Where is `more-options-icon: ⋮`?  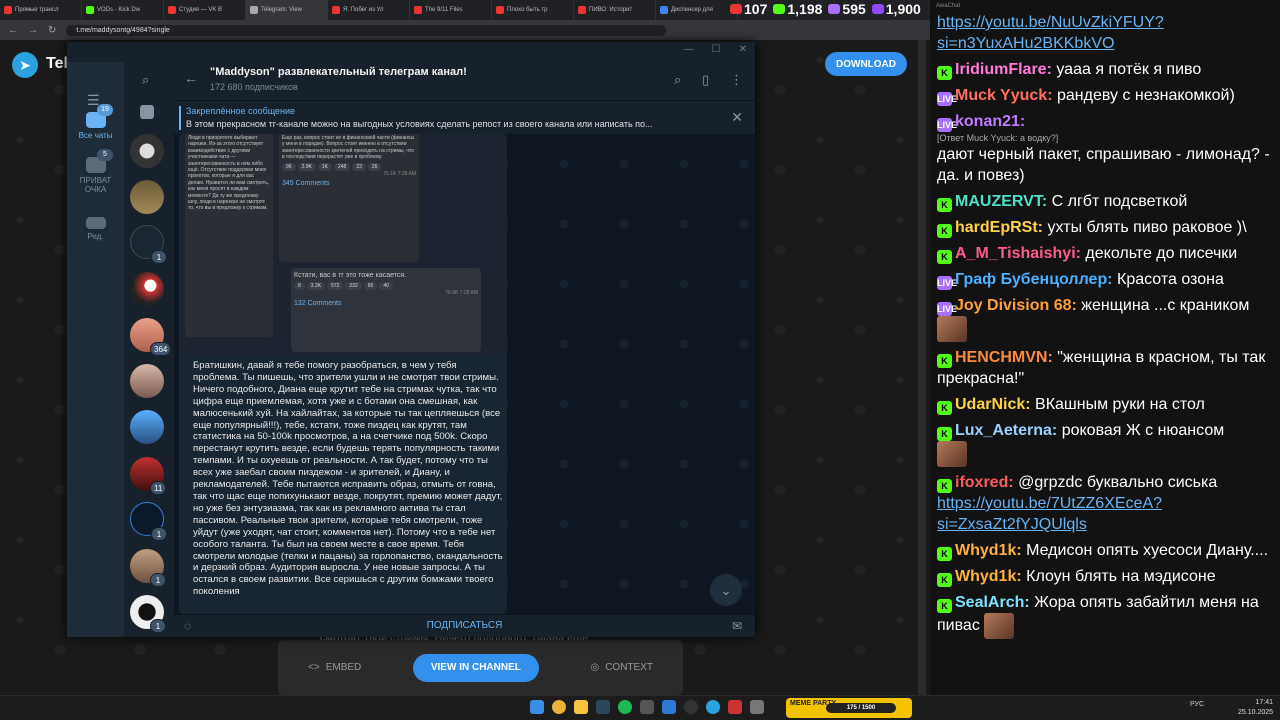
more-options-icon: ⋮ is located at coordinates (736, 80).